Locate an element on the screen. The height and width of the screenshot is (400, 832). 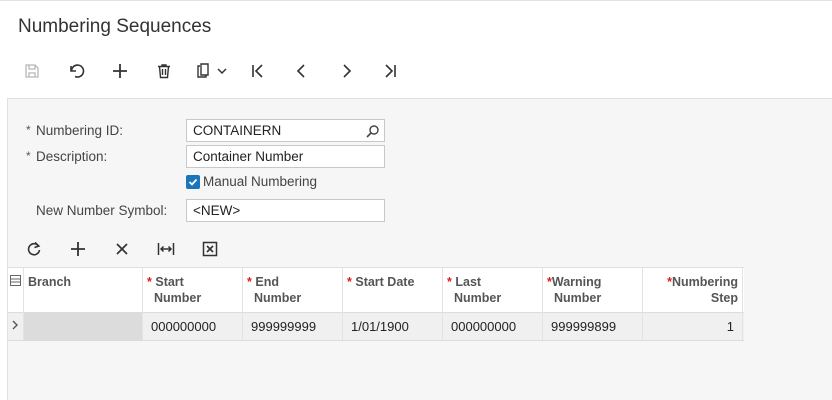
description-row: * Description: Container Number is located at coordinates (205, 156).